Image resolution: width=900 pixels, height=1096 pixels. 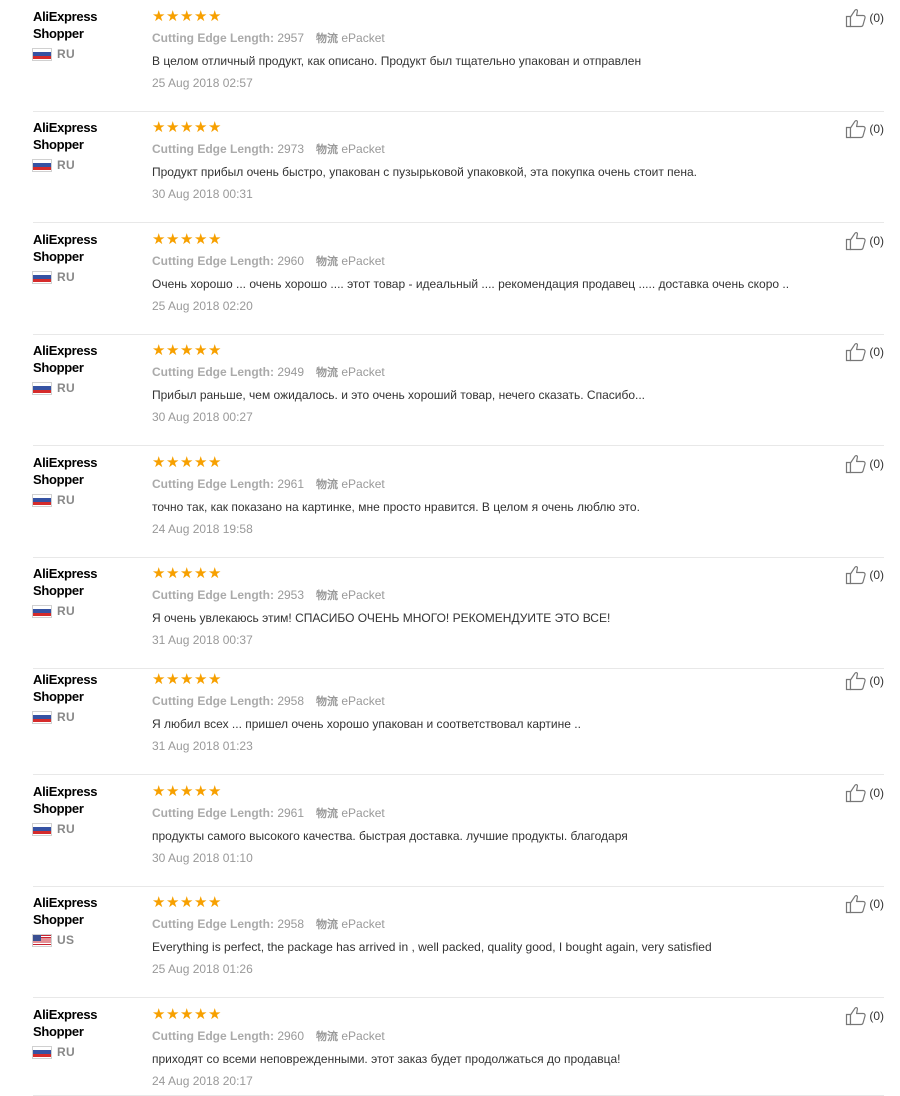 I want to click on review-attributes: Cutting Edge Length: 2973 物流 ePacket, so click(x=492, y=149).